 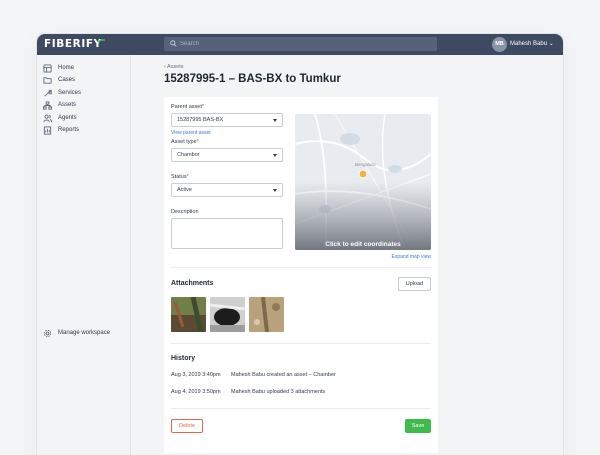 I want to click on logo-check-icon, so click(x=101, y=41).